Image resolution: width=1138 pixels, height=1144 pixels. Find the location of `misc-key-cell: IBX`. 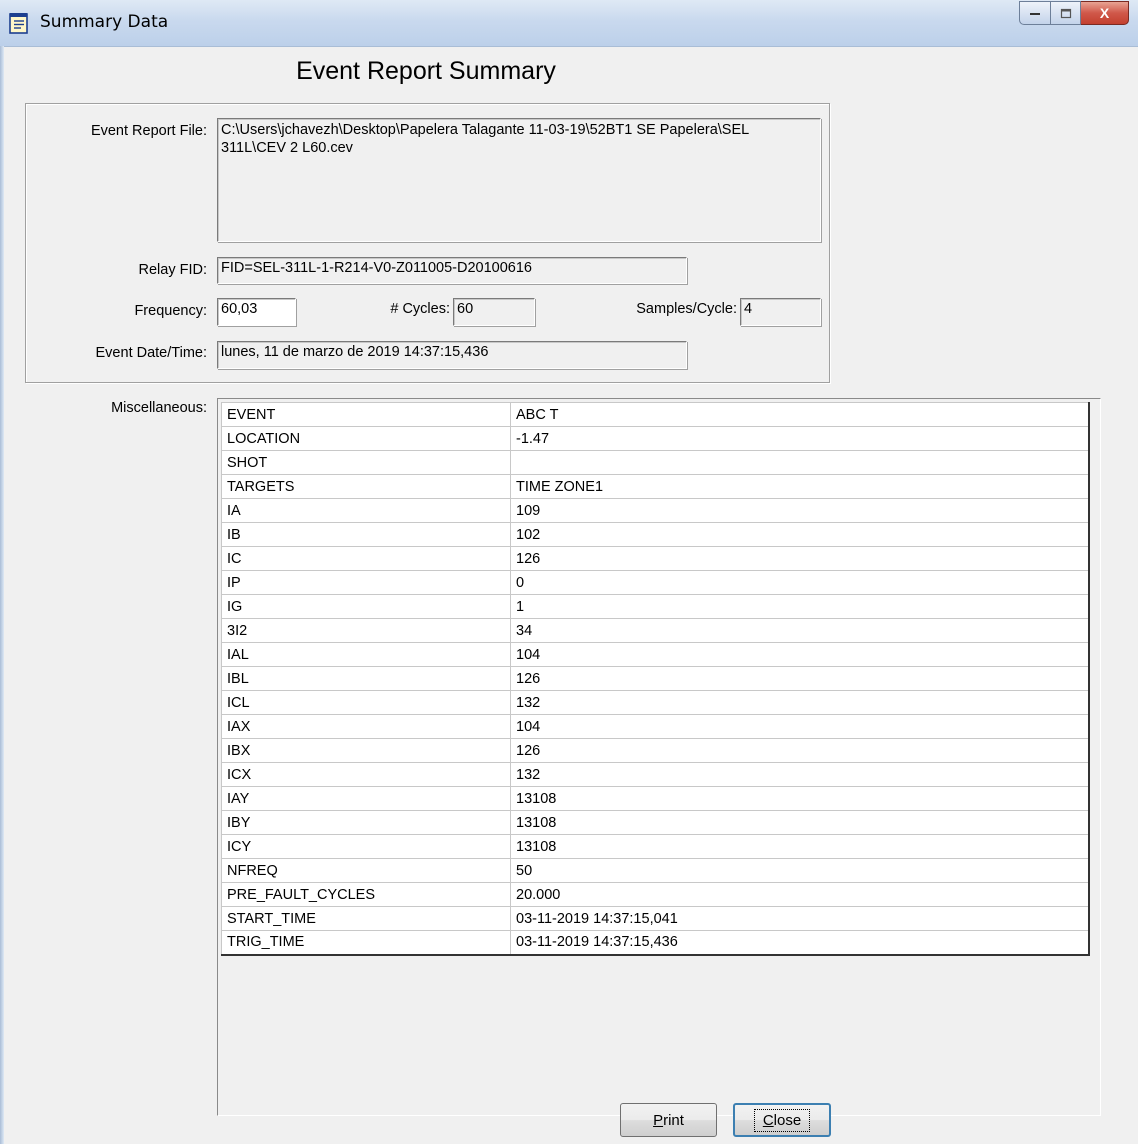

misc-key-cell: IBX is located at coordinates (366, 750).